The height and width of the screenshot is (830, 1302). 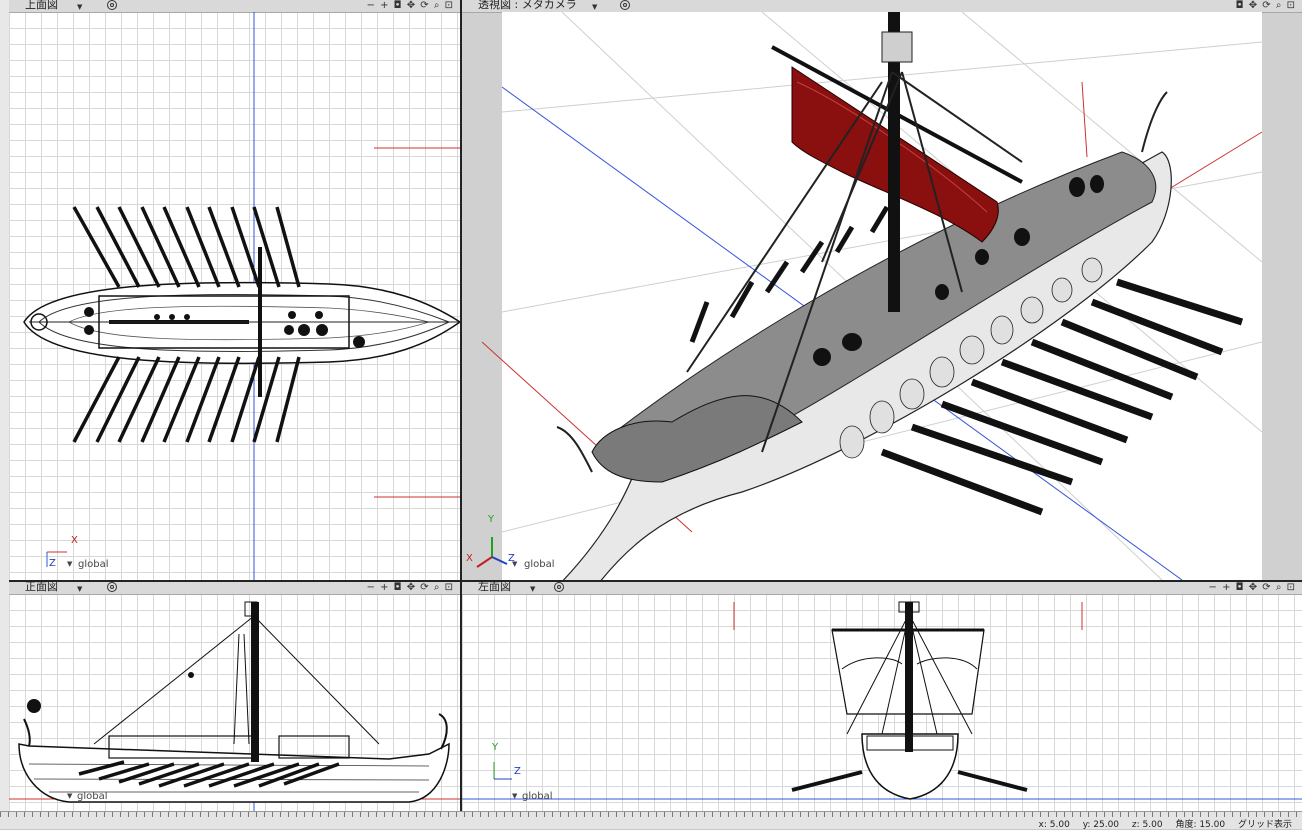 I want to click on viewport-splitter-horizontal, so click(x=655, y=581).